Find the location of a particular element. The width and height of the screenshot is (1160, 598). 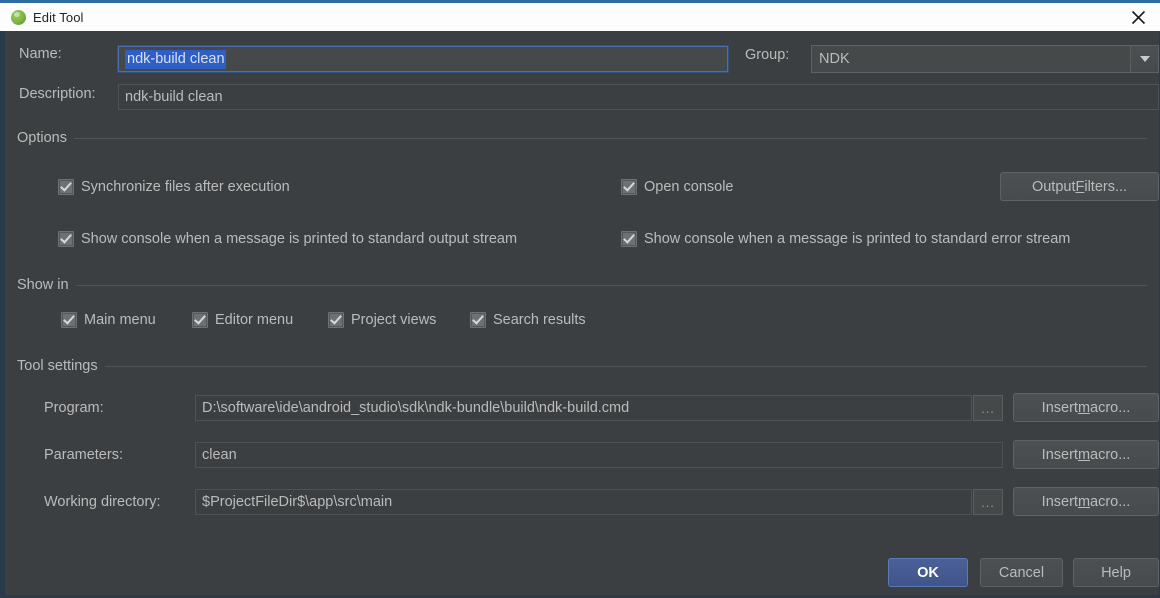

close-icon is located at coordinates (1138, 17).